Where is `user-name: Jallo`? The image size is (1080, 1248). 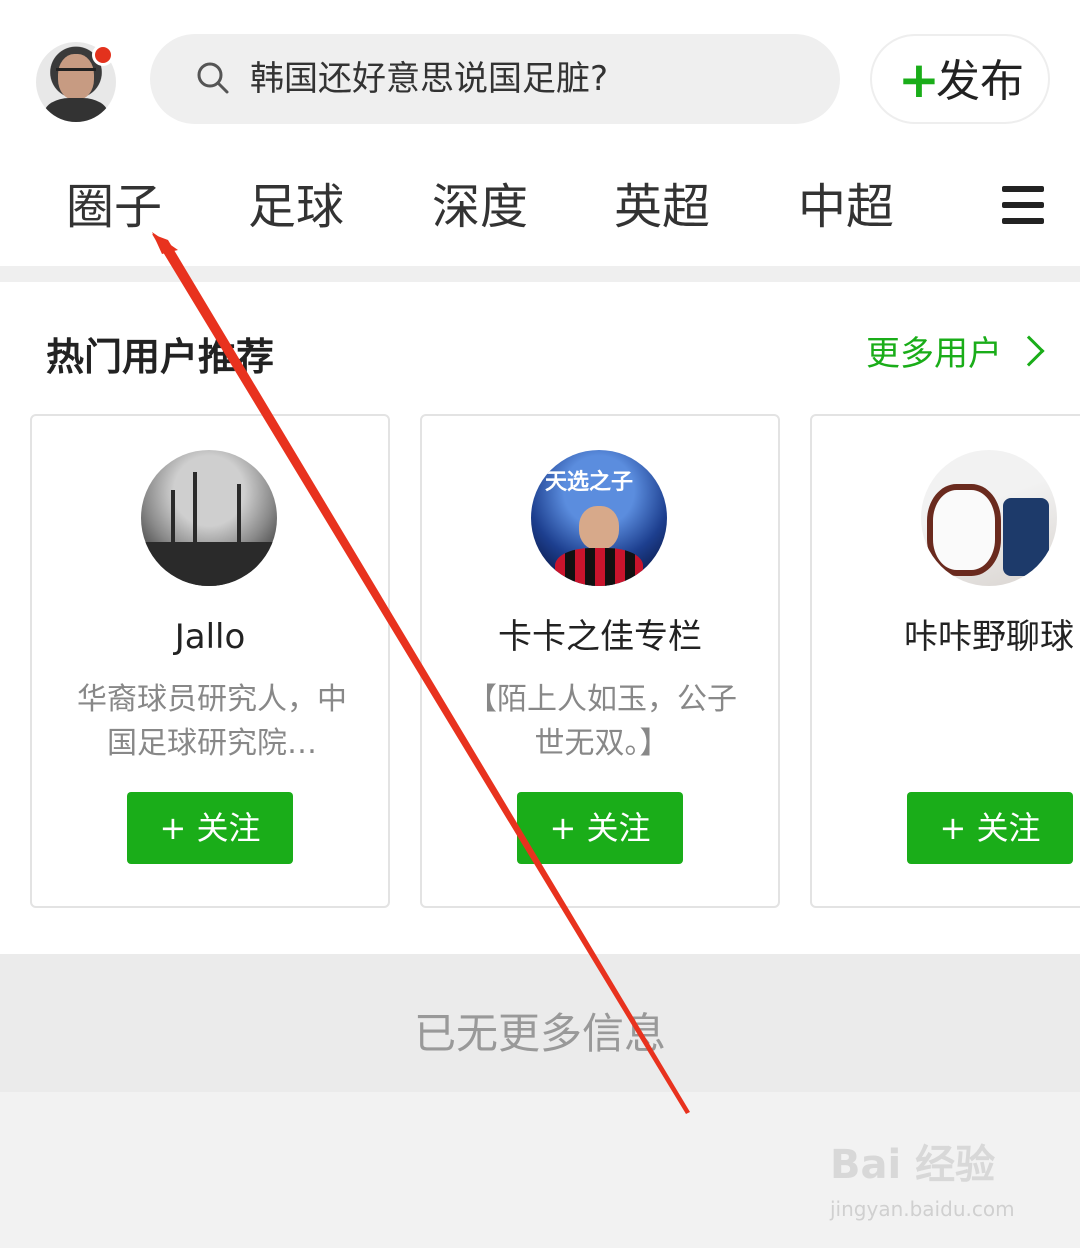 user-name: Jallo is located at coordinates (210, 637).